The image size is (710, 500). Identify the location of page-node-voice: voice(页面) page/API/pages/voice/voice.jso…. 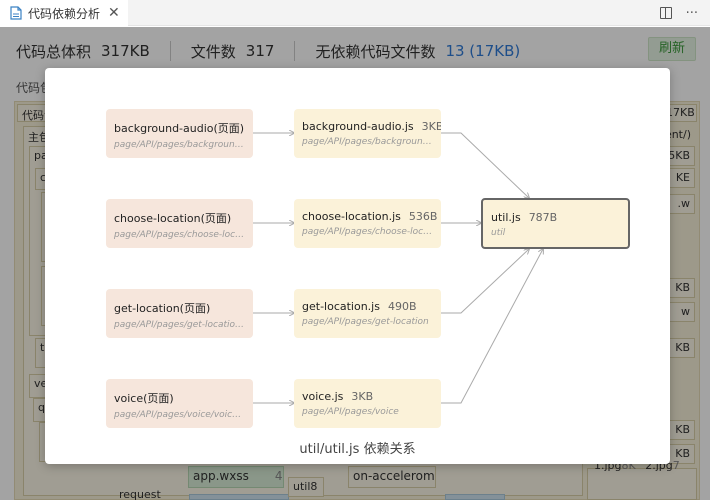
(179, 403).